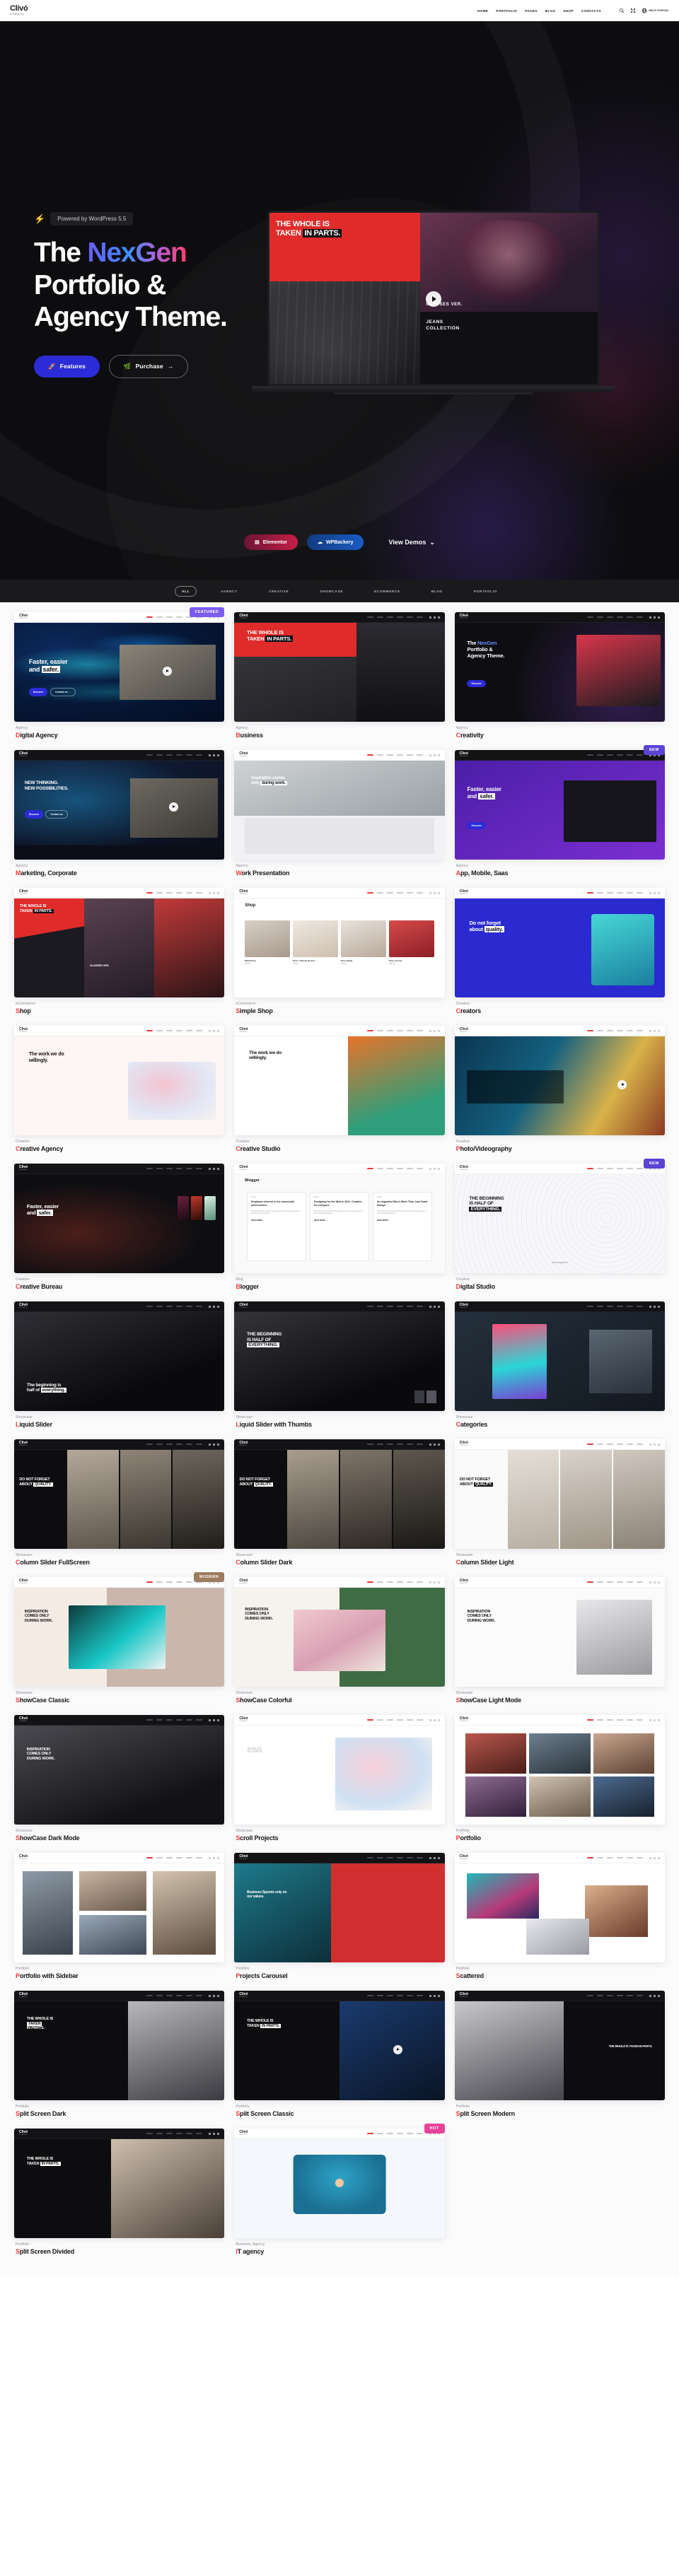 The height and width of the screenshot is (2576, 679). What do you see at coordinates (559, 1148) in the screenshot?
I see `demo-title: Photo/Videography` at bounding box center [559, 1148].